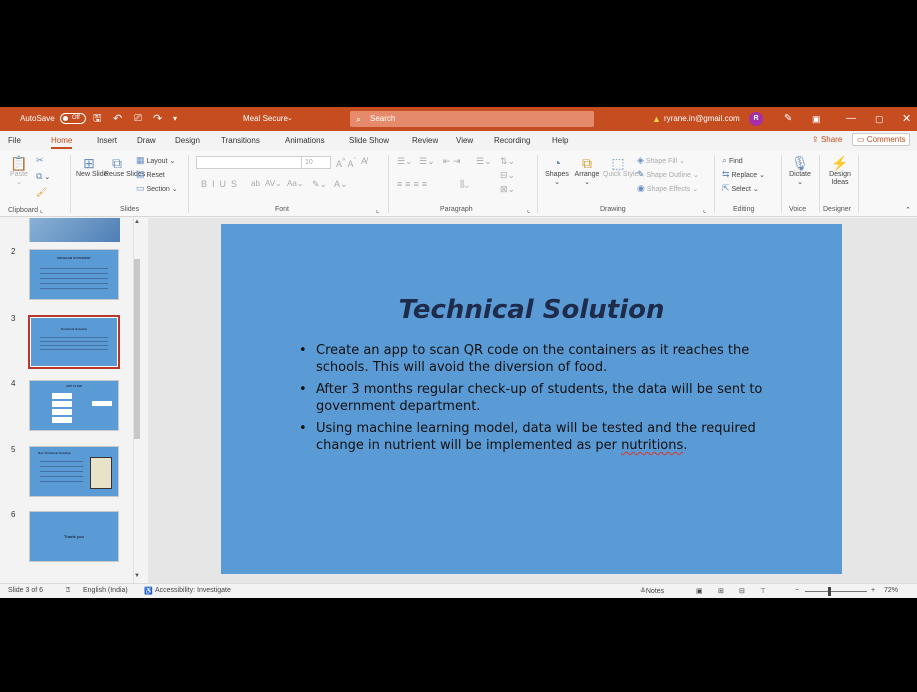 This screenshot has width=917, height=692. I want to click on slide-thumbnail-3: Technical Solution, so click(74, 342).